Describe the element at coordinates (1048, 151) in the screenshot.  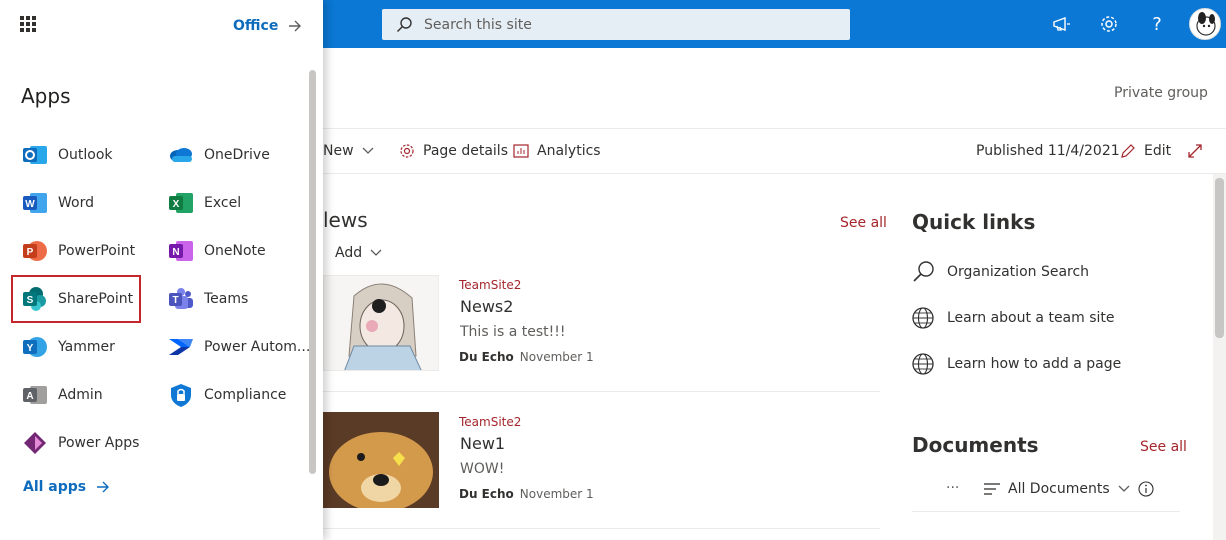
I see `published-status: Published 11/4/2021` at that location.